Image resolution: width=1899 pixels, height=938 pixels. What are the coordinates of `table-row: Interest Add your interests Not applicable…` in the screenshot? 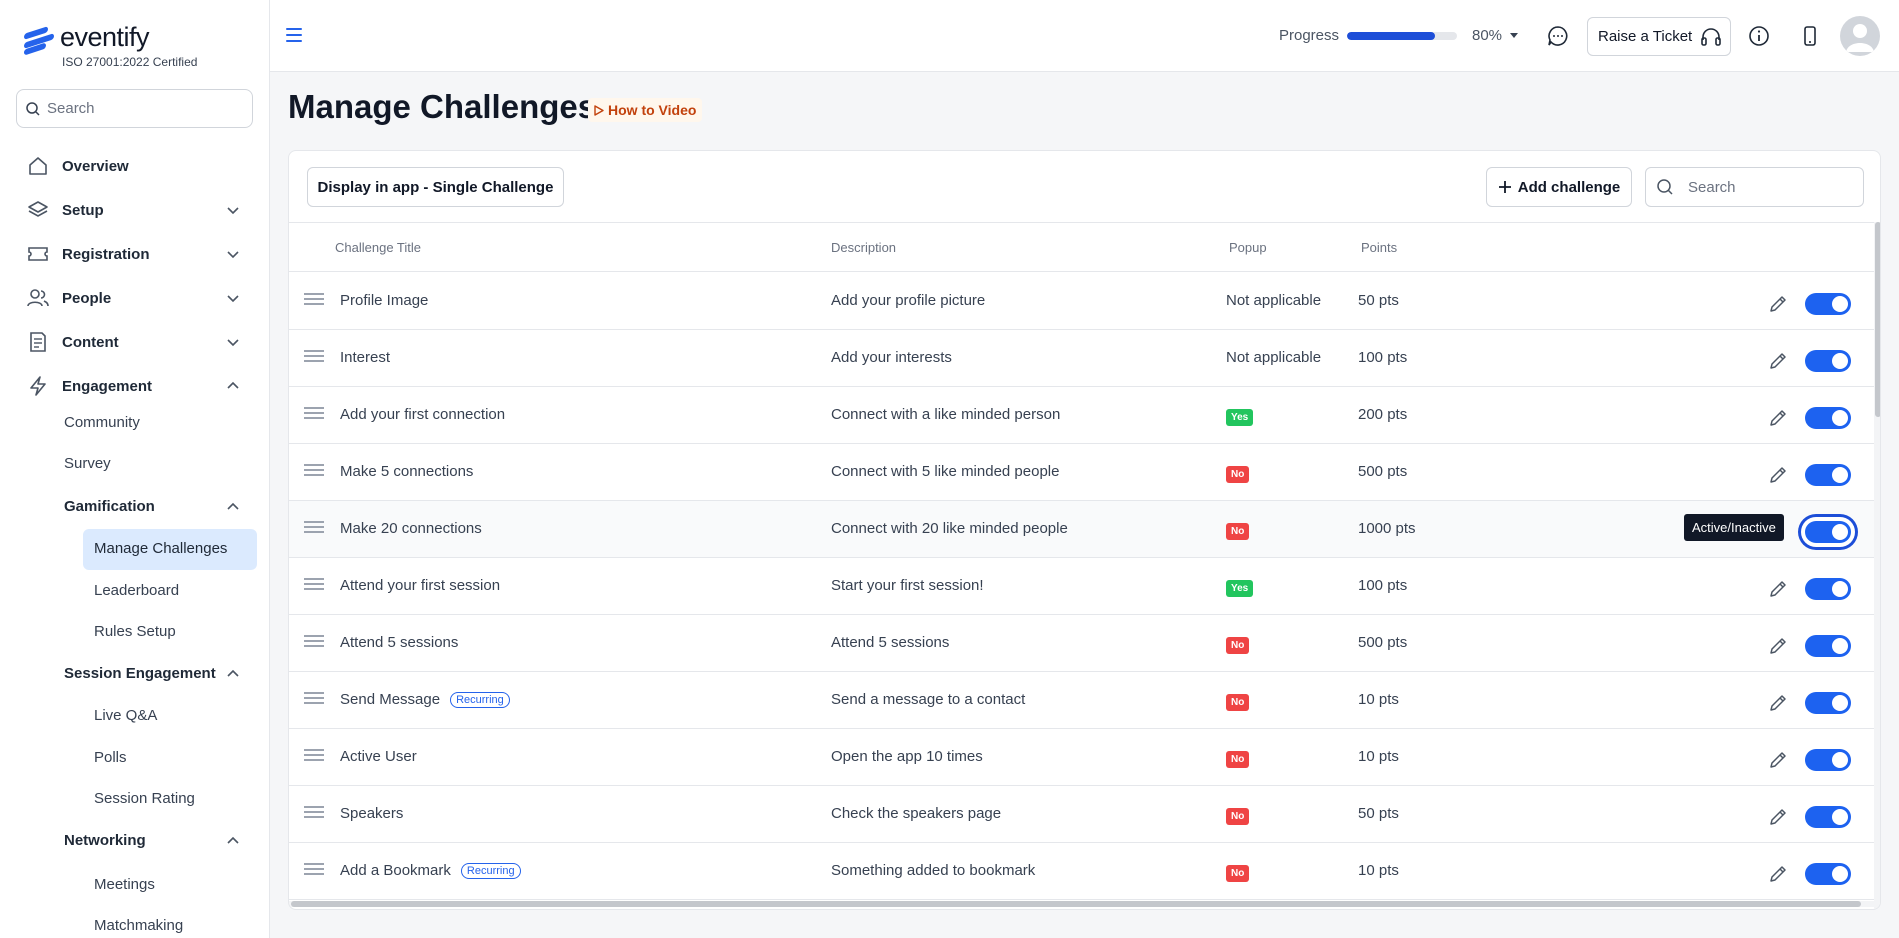 It's located at (1081, 358).